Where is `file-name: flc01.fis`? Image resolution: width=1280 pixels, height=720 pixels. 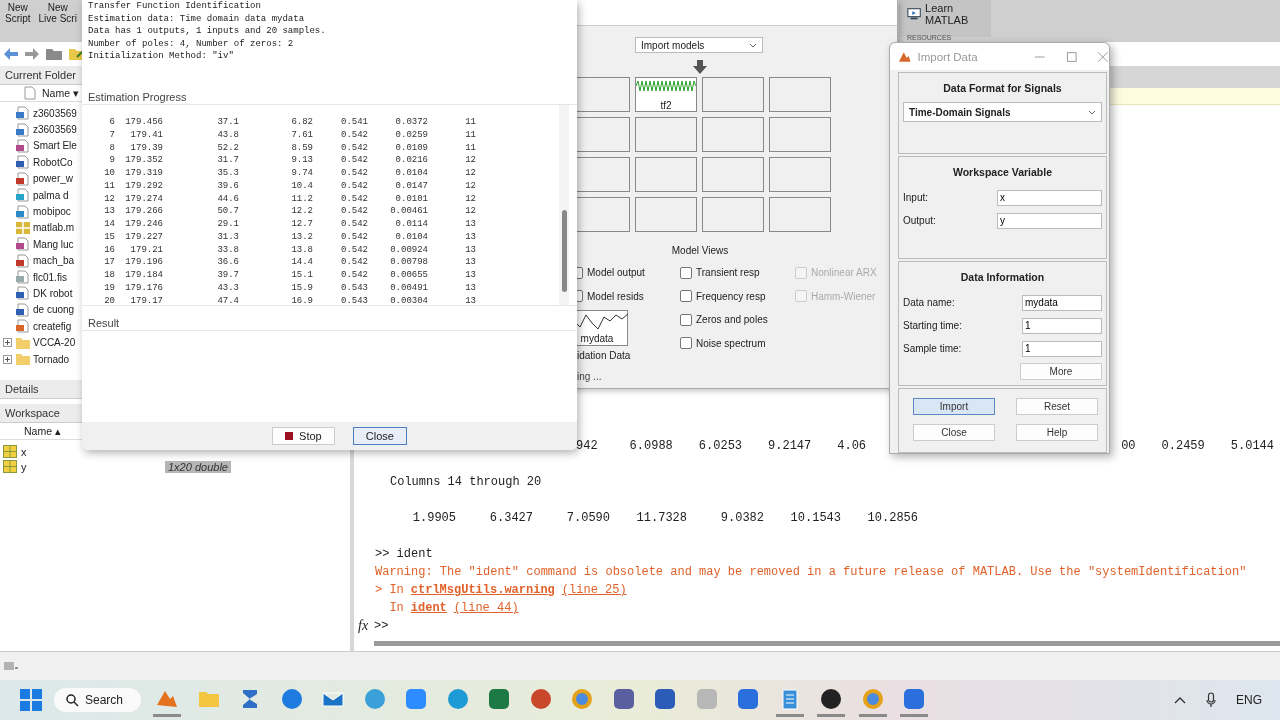 file-name: flc01.fis is located at coordinates (50, 277).